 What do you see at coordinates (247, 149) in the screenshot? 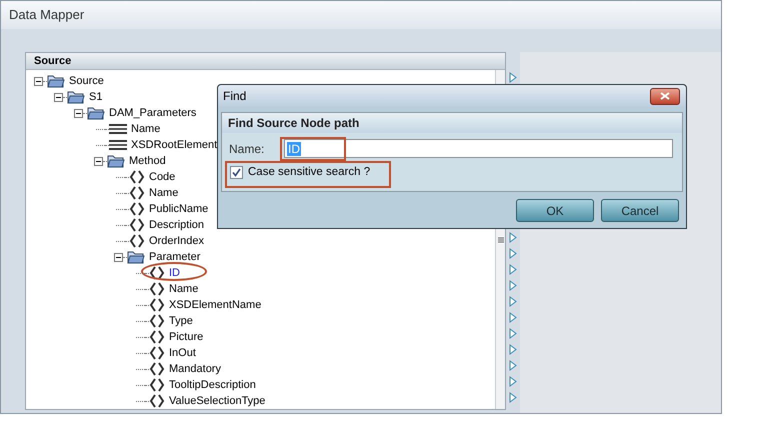
I see `name-label: Name:` at bounding box center [247, 149].